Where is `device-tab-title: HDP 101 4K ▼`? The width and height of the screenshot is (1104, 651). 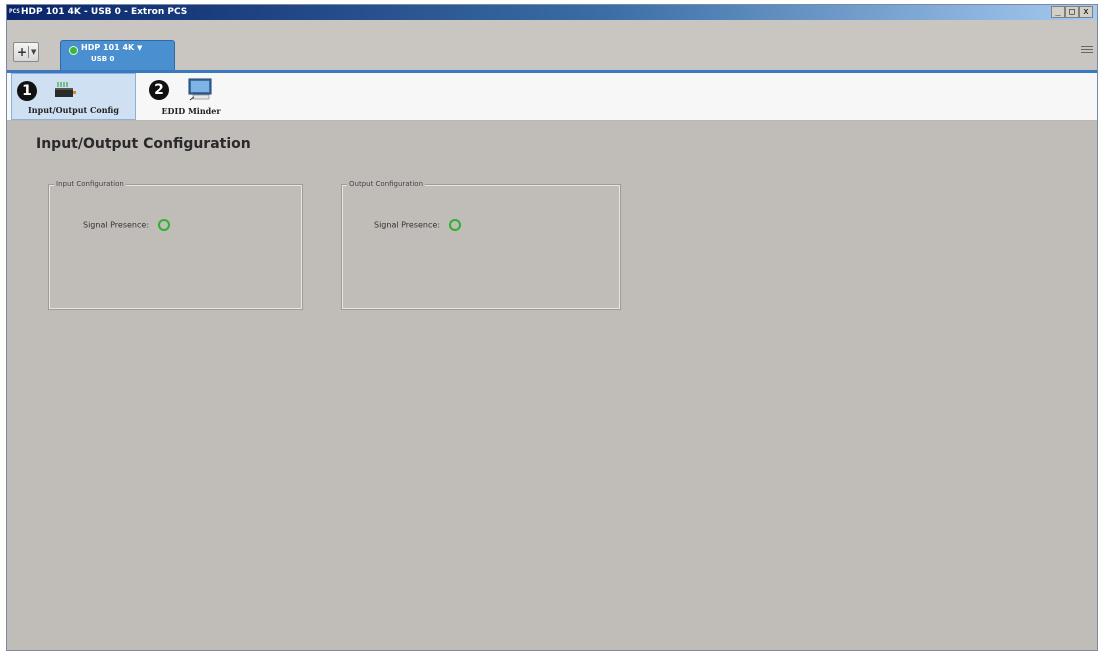 device-tab-title: HDP 101 4K ▼ is located at coordinates (111, 47).